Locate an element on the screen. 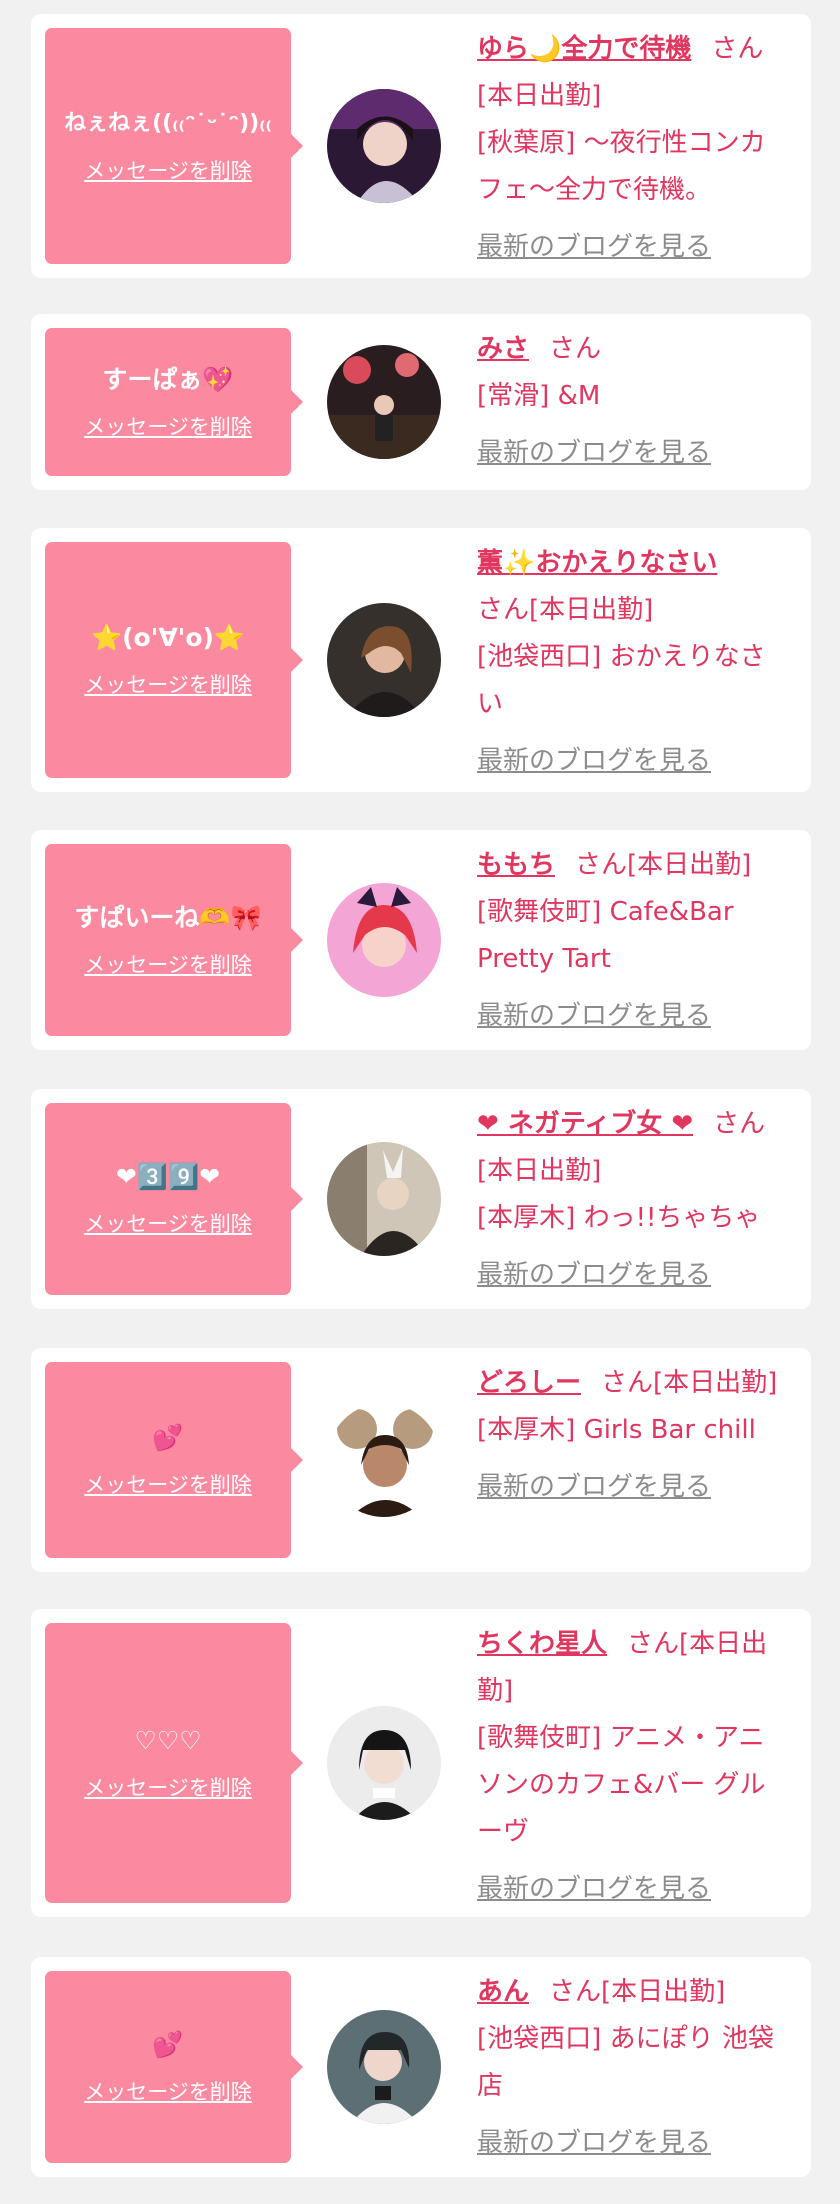  shop-name: &M is located at coordinates (579, 396).